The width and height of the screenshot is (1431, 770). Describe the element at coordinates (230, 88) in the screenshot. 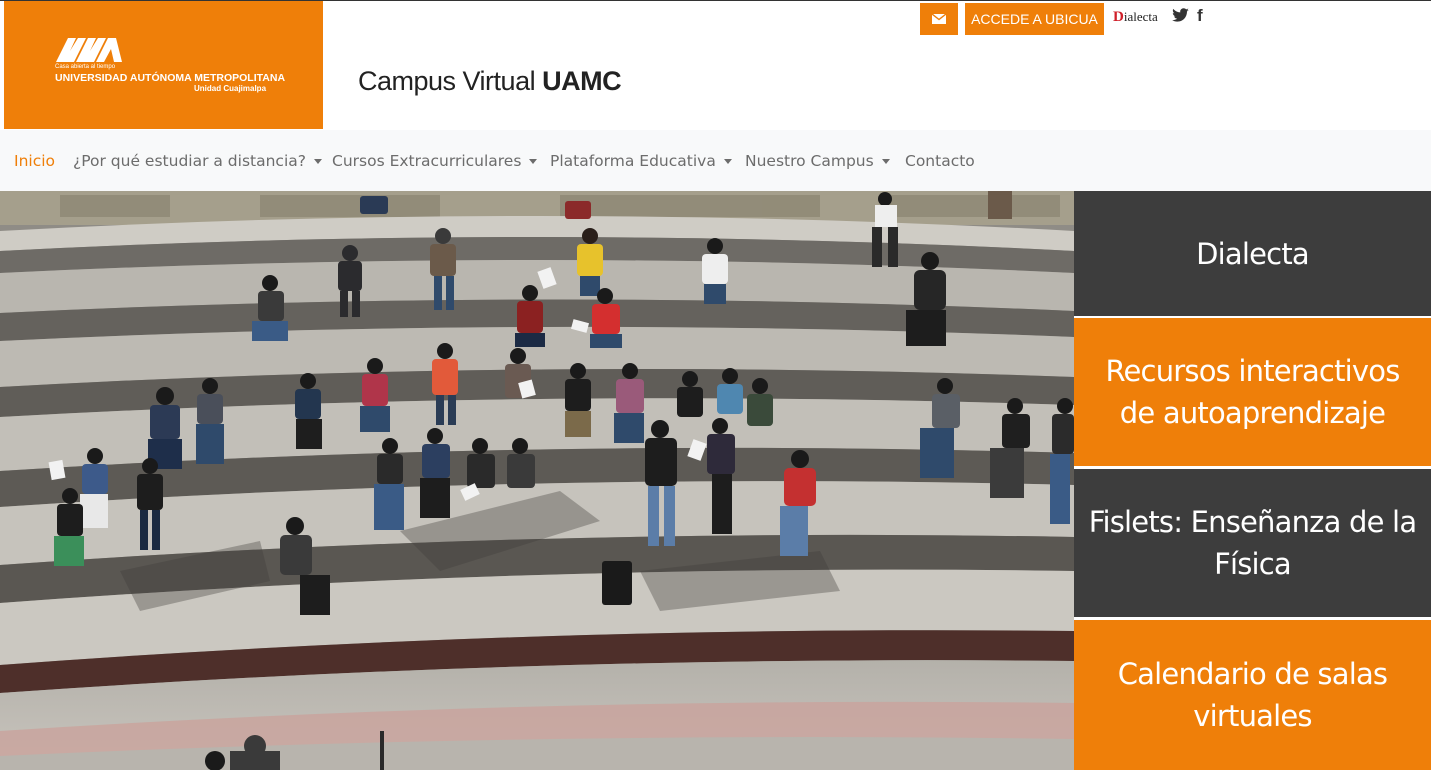

I see `logo-unit-name: Unidad Cuajimalpa` at that location.